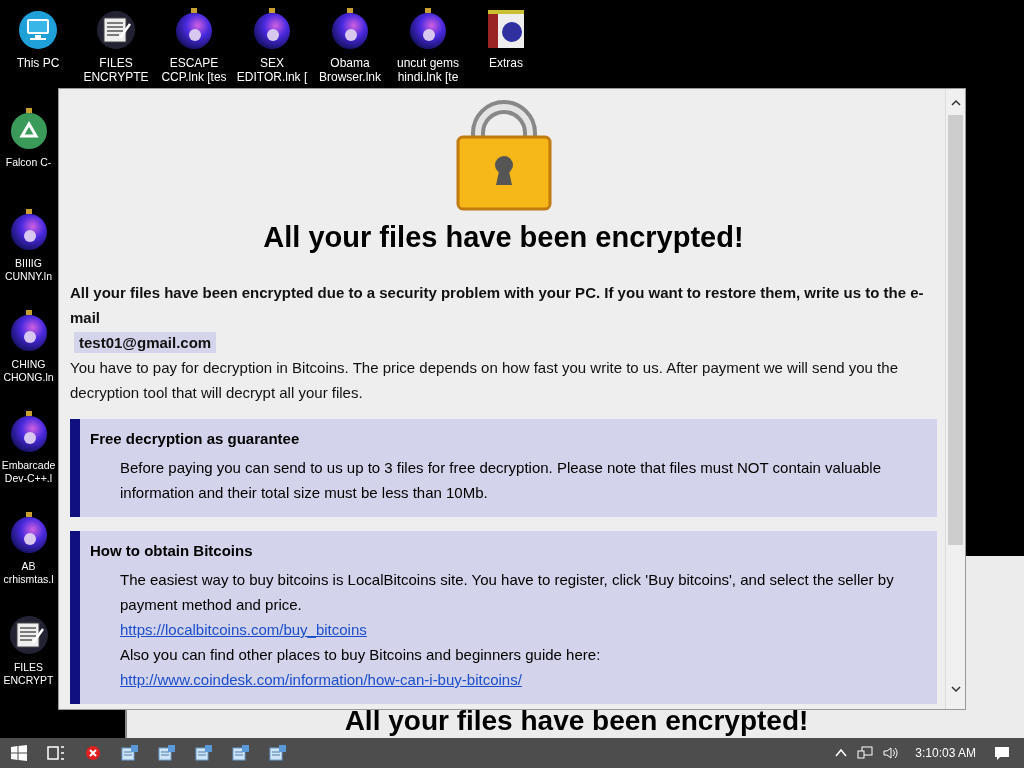 This screenshot has width=1024, height=768. I want to click on desktop-icon-label: FILES ENCRYPT, so click(28, 674).